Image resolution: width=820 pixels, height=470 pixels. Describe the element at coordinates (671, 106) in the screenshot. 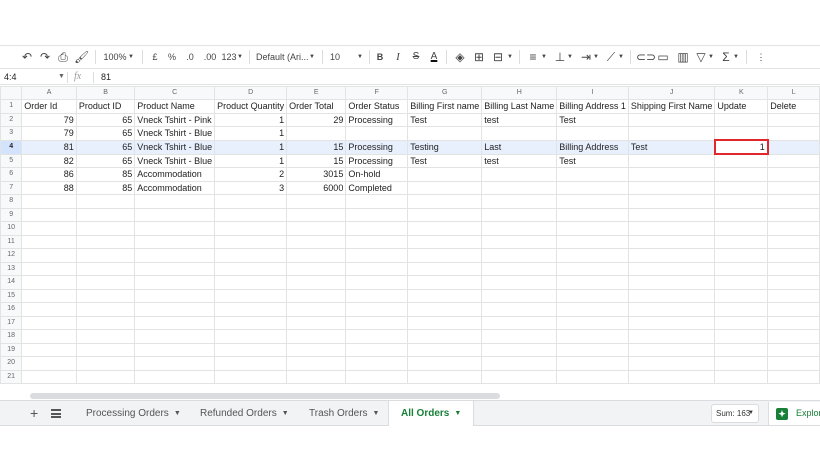

I see `cell: Shipping First Name` at that location.